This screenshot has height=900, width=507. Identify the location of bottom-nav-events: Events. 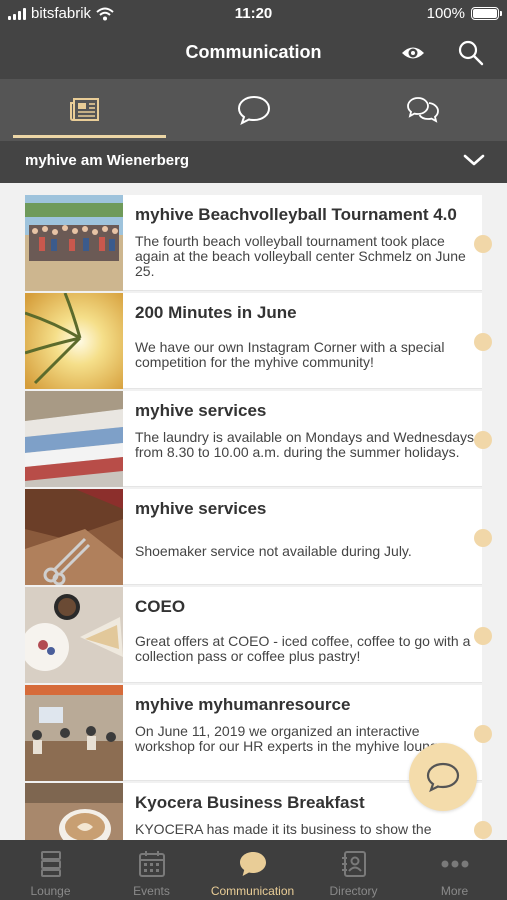
(151, 870).